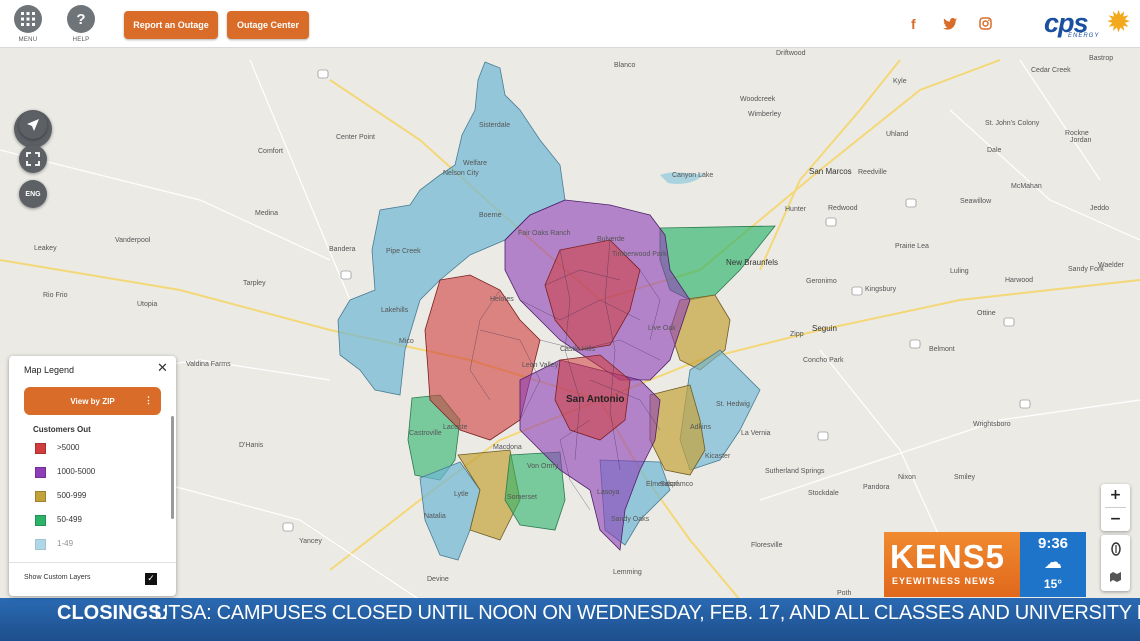 The width and height of the screenshot is (1140, 641). I want to click on street-view-button, so click(1115, 549).